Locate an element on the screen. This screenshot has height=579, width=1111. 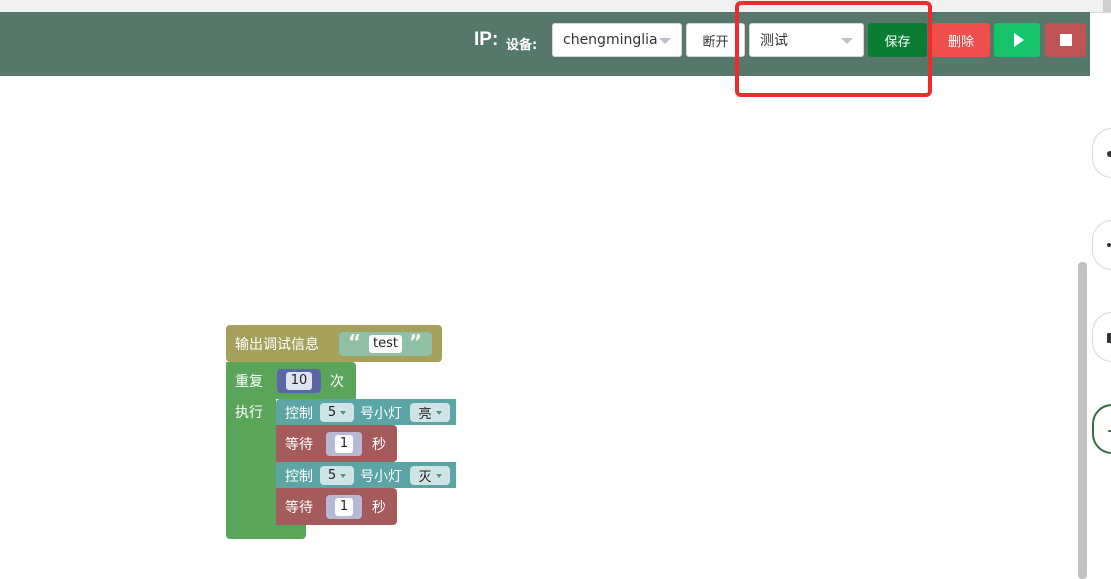
number-block: 10 is located at coordinates (299, 381).